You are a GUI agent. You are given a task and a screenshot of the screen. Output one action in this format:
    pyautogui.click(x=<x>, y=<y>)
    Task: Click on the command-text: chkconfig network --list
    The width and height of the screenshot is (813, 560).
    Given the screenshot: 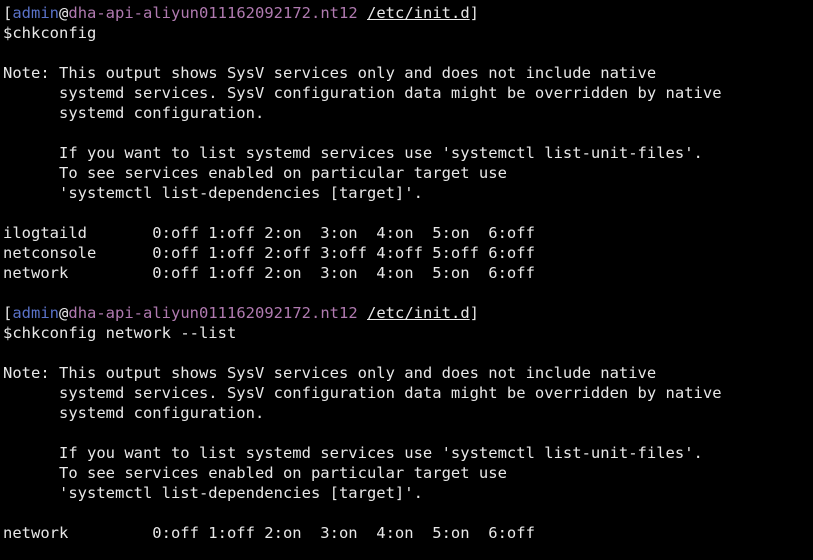 What is the action you would take?
    pyautogui.click(x=124, y=333)
    